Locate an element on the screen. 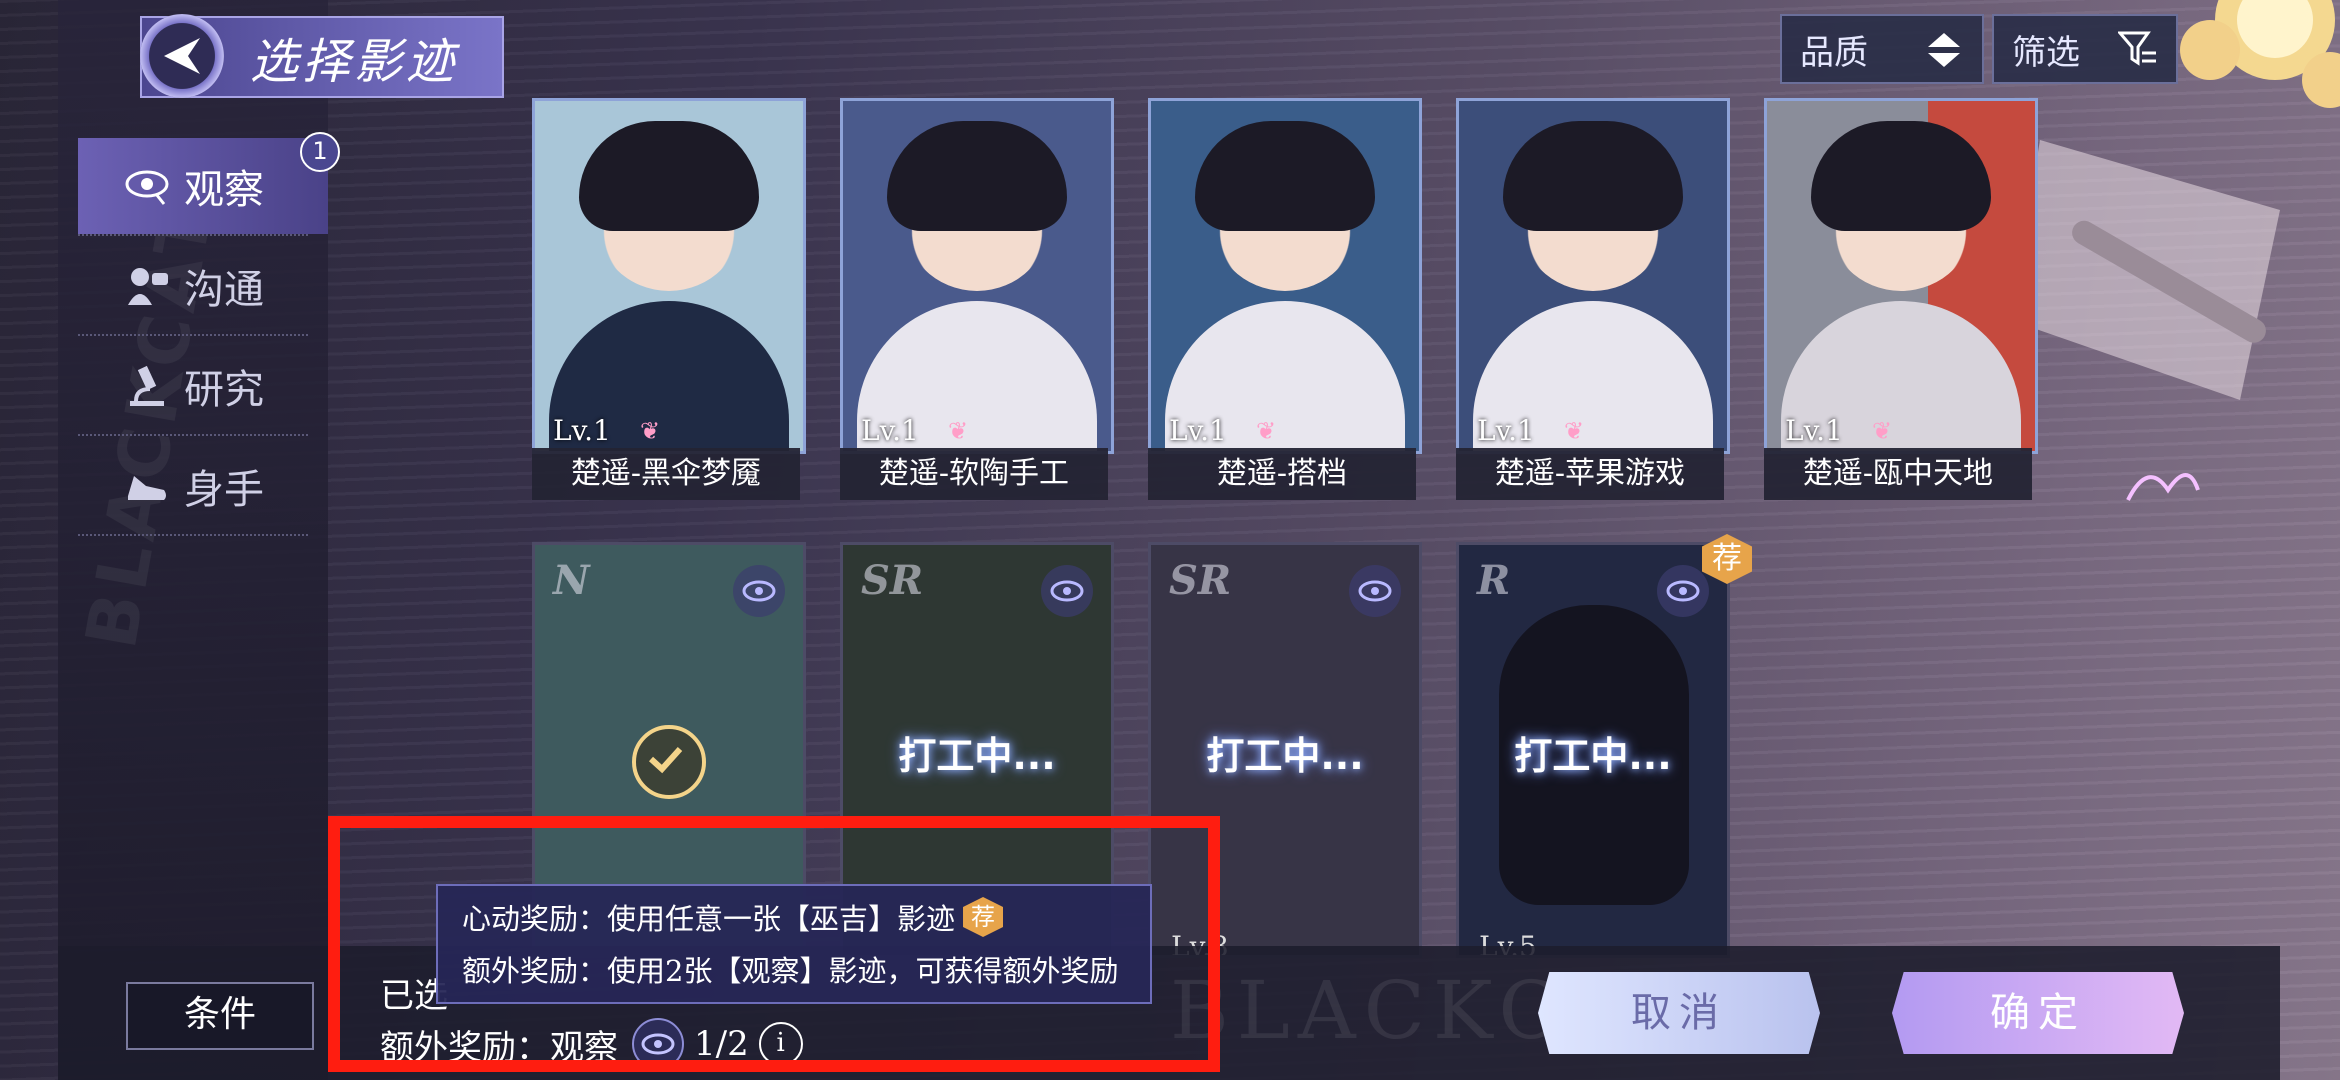 This screenshot has height=1080, width=2340. rarity-label: N is located at coordinates (571, 580).